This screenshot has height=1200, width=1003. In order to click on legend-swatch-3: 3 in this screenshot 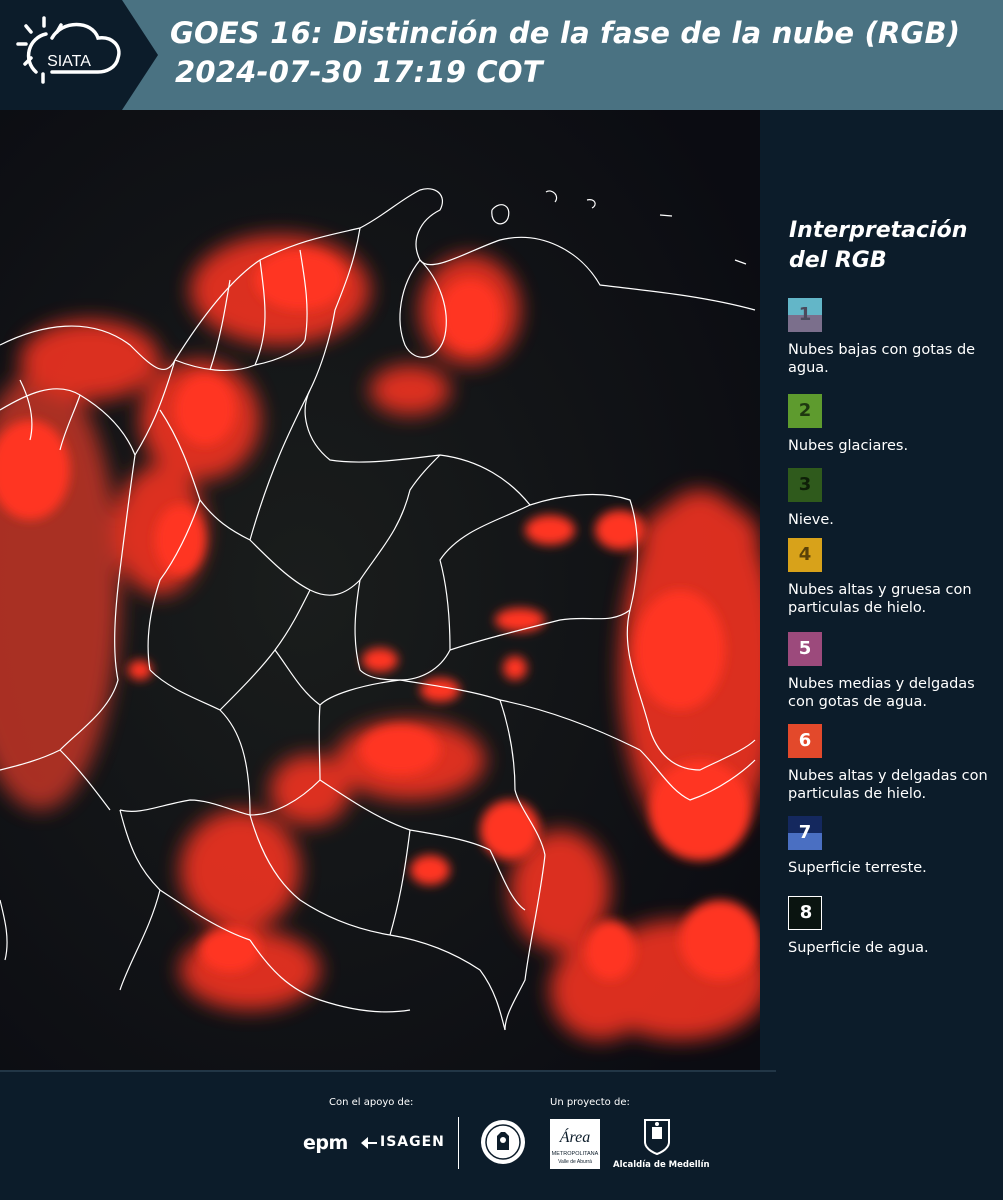, I will do `click(805, 485)`.